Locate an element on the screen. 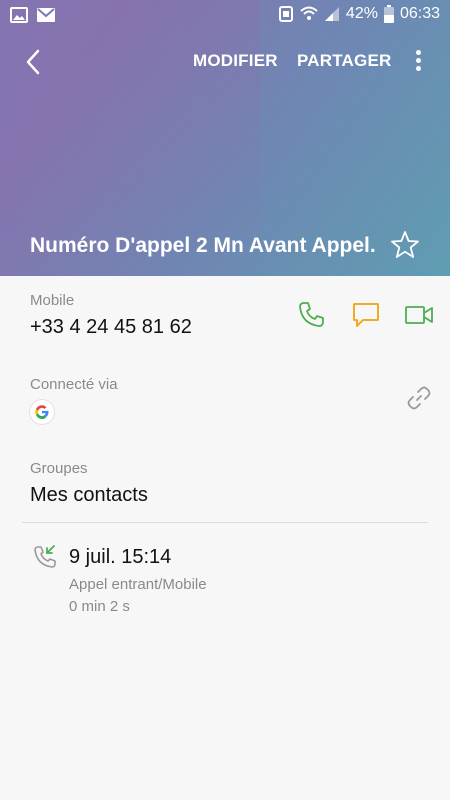 The width and height of the screenshot is (450, 800). battery-saver-icon is located at coordinates (285, 14).